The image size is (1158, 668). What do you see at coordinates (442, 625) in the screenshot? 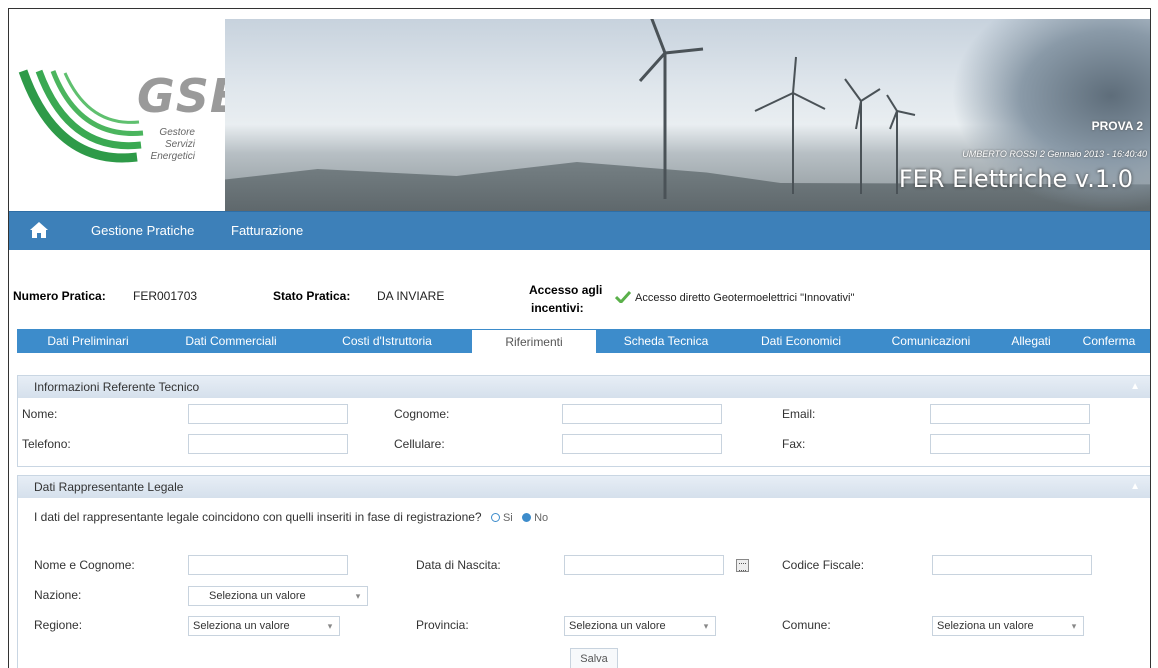
I see `provincia-label: Provincia:` at bounding box center [442, 625].